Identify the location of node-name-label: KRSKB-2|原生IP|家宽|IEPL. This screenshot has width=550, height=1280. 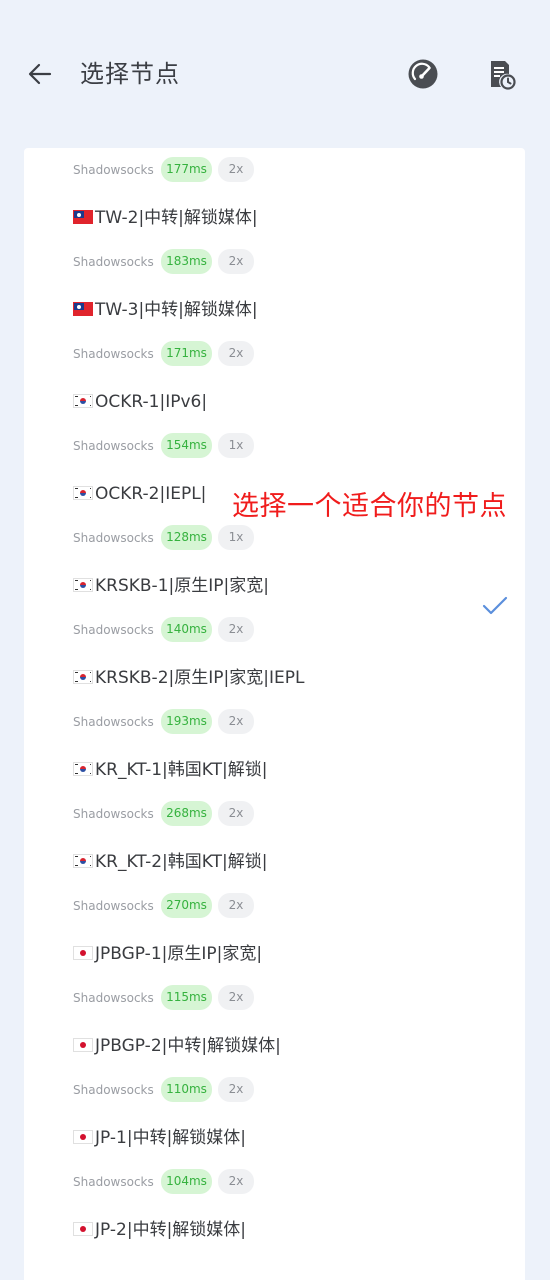
(200, 678).